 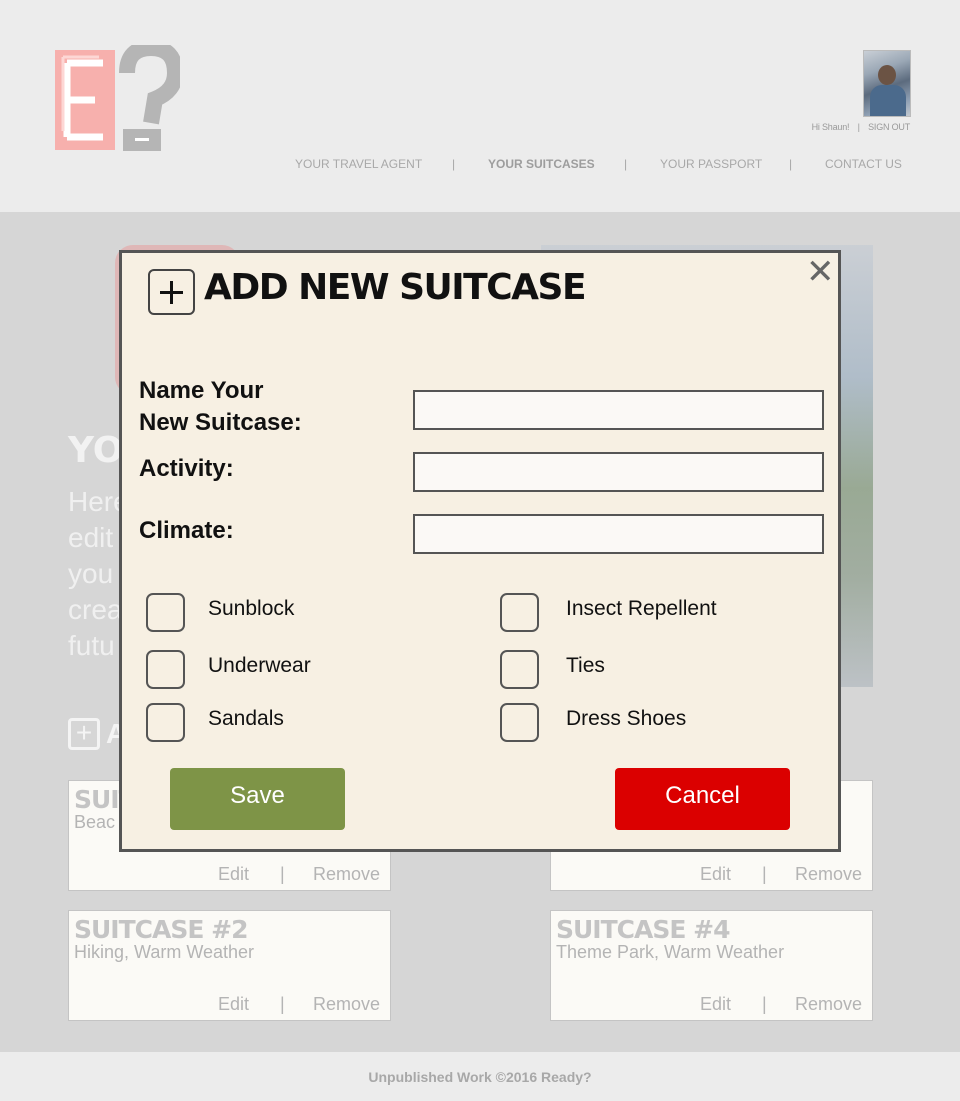 I want to click on dress-shoes-label: Dress Shoes, so click(x=626, y=718).